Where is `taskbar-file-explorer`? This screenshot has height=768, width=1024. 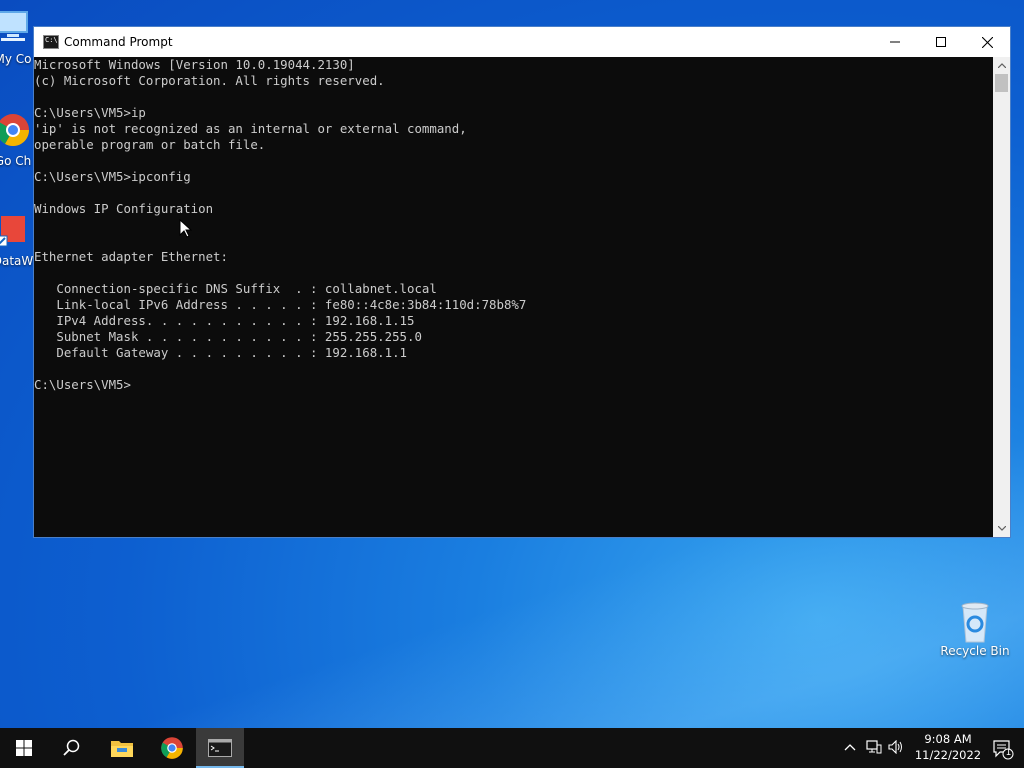
taskbar-file-explorer is located at coordinates (122, 748).